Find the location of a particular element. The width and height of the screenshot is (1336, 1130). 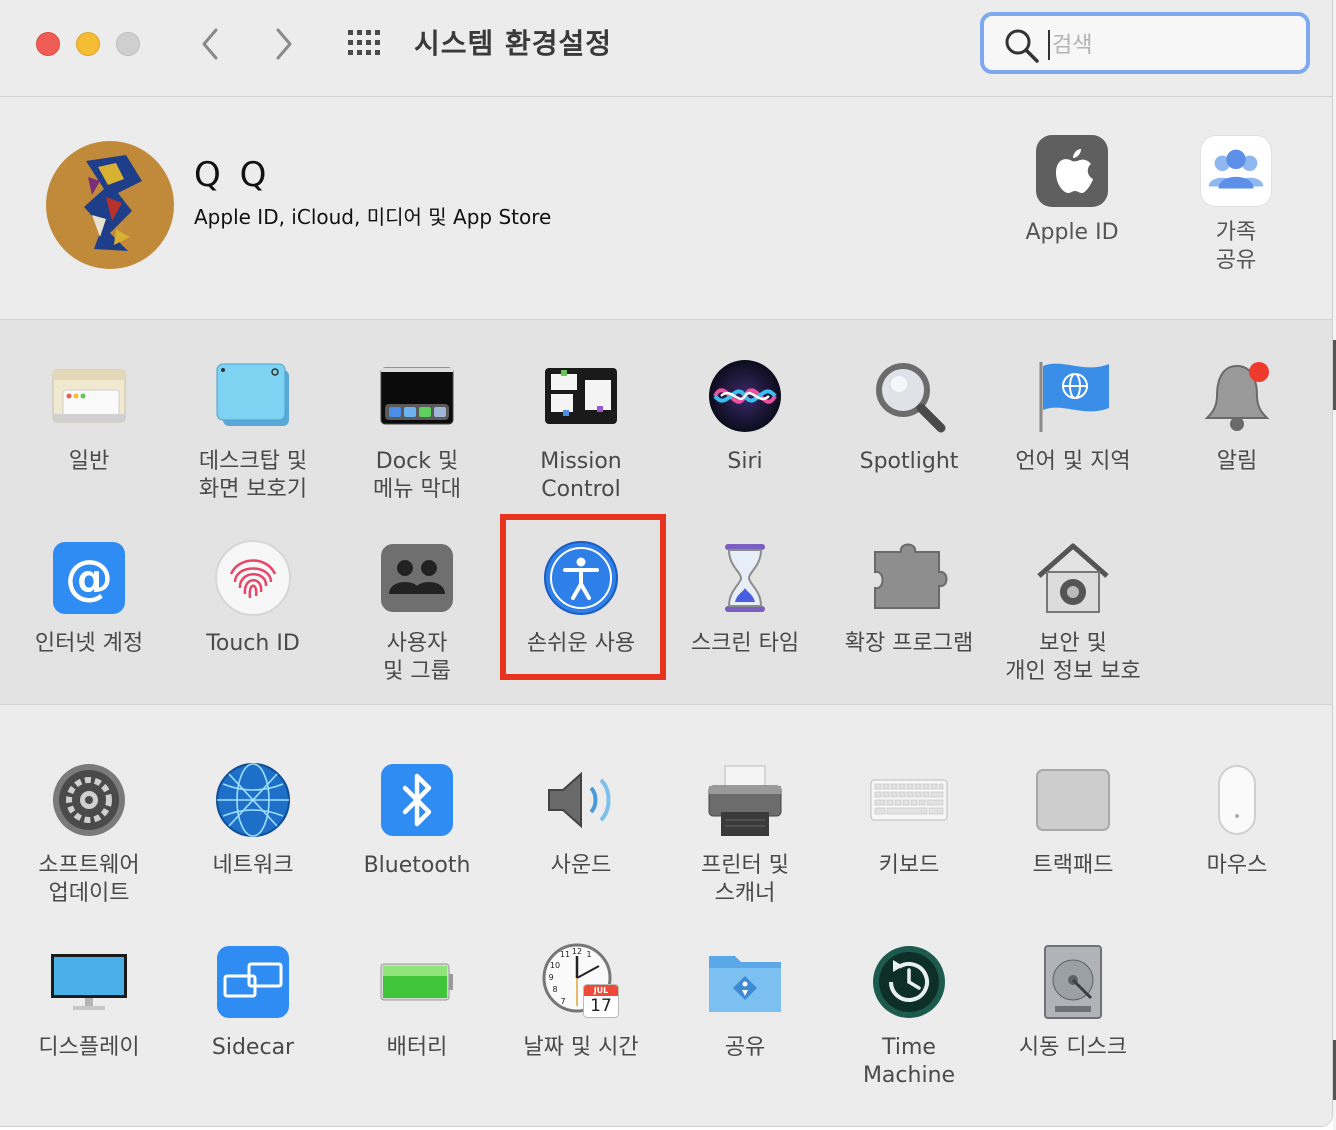

printers-scanners-label: 프린터 및 스캐너 is located at coordinates (745, 879).